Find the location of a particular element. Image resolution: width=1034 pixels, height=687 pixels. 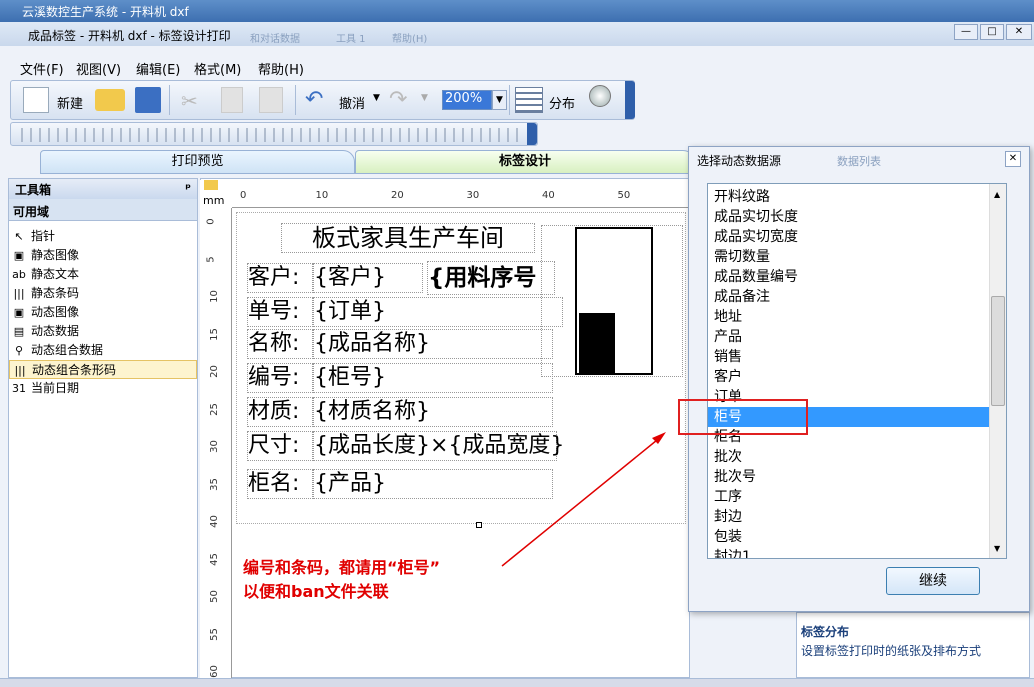

menu-view: 视图(V) is located at coordinates (98, 68).